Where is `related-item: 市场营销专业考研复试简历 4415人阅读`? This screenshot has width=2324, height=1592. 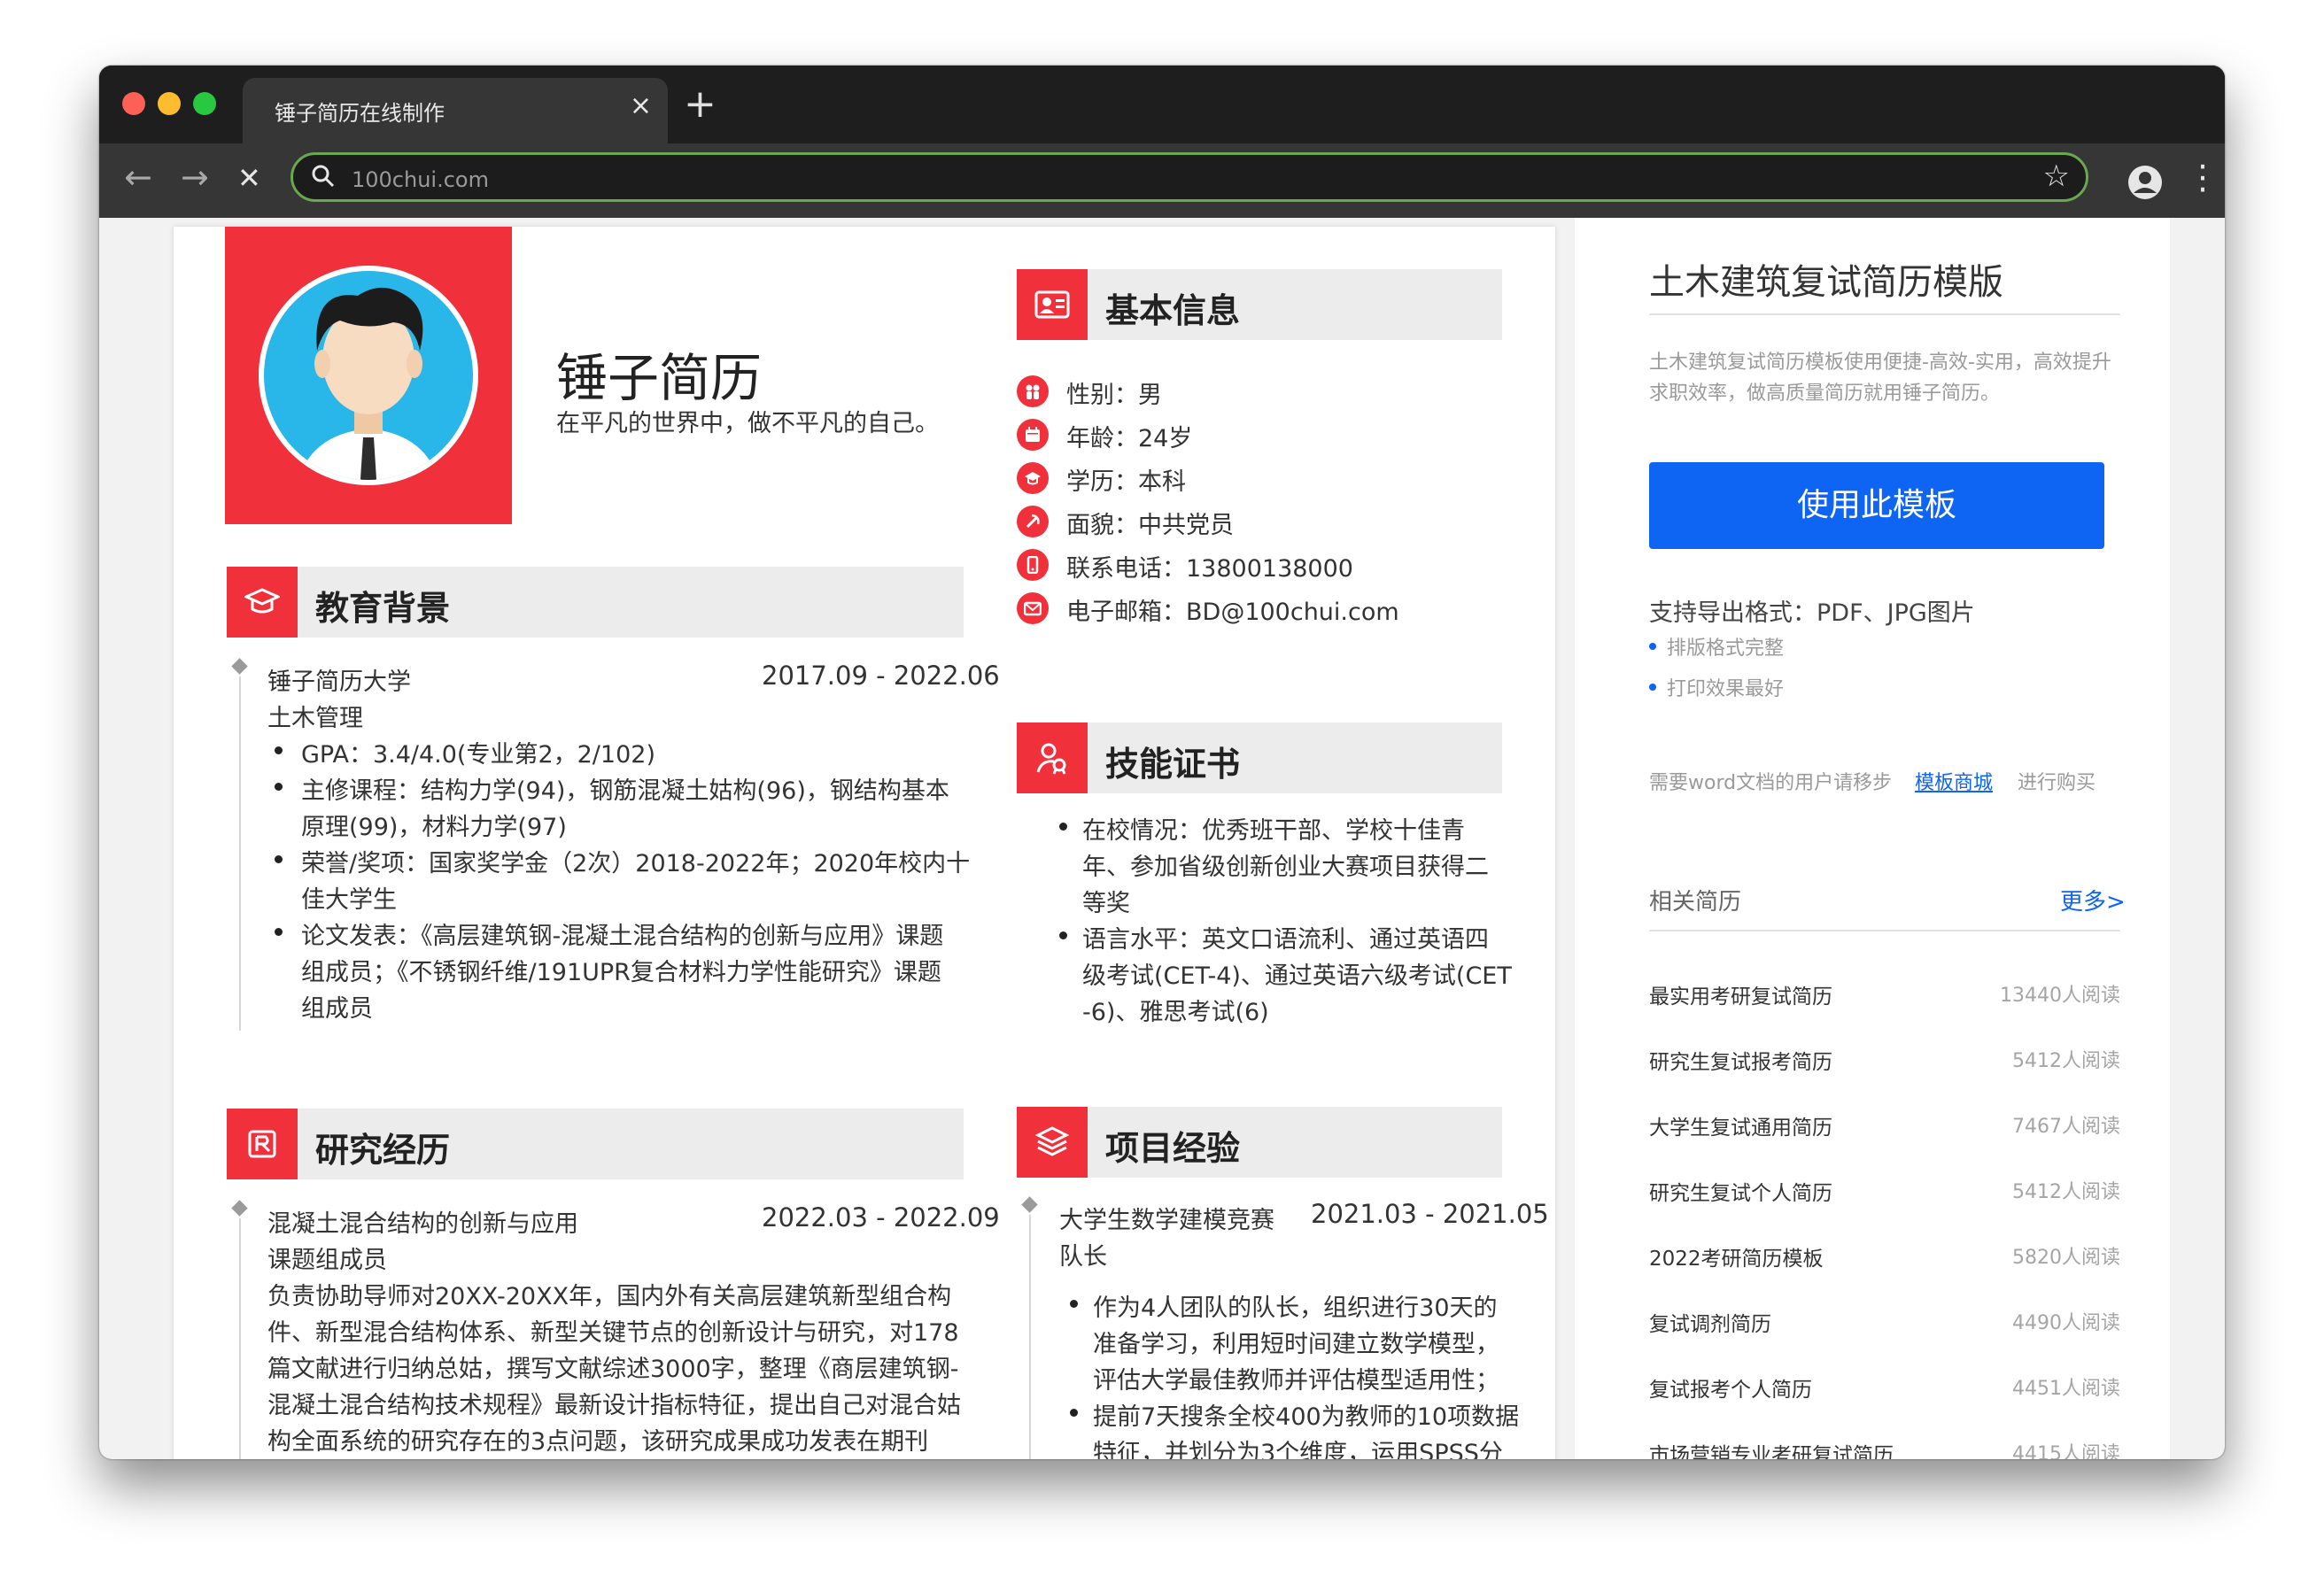
related-item: 市场营销专业考研复试简历 4415人阅读 is located at coordinates (1884, 1448).